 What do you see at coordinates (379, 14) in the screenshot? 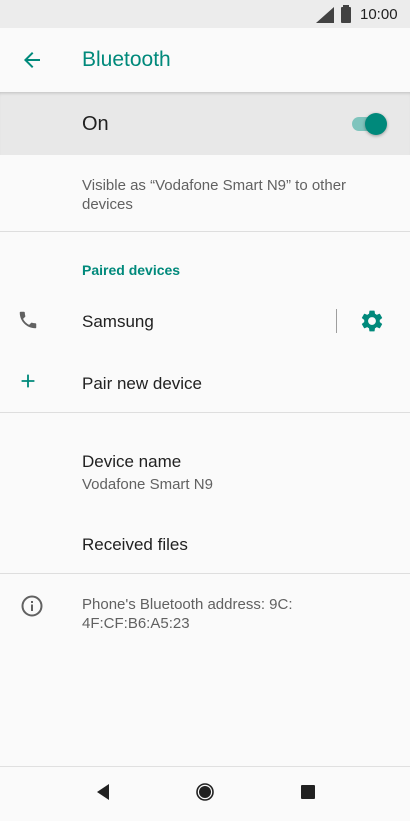
I see `status-time: 10:00` at bounding box center [379, 14].